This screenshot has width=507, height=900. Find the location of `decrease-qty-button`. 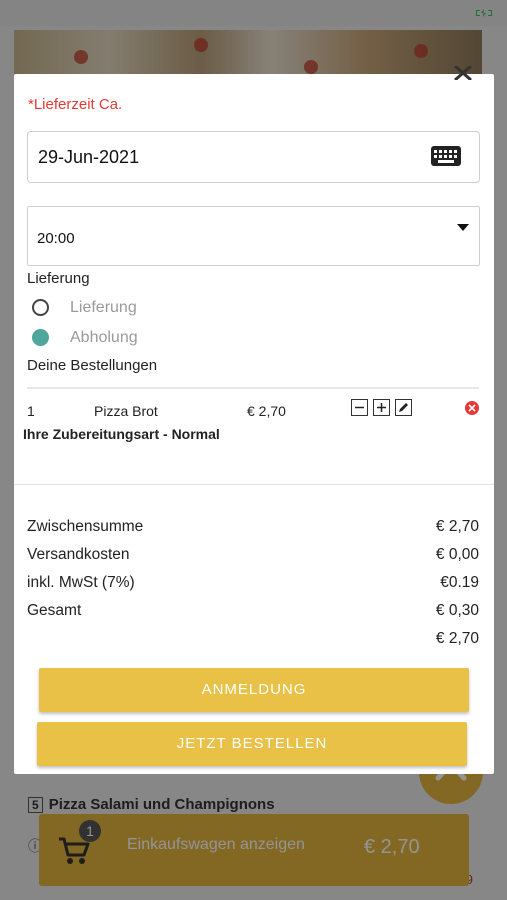

decrease-qty-button is located at coordinates (359, 407).